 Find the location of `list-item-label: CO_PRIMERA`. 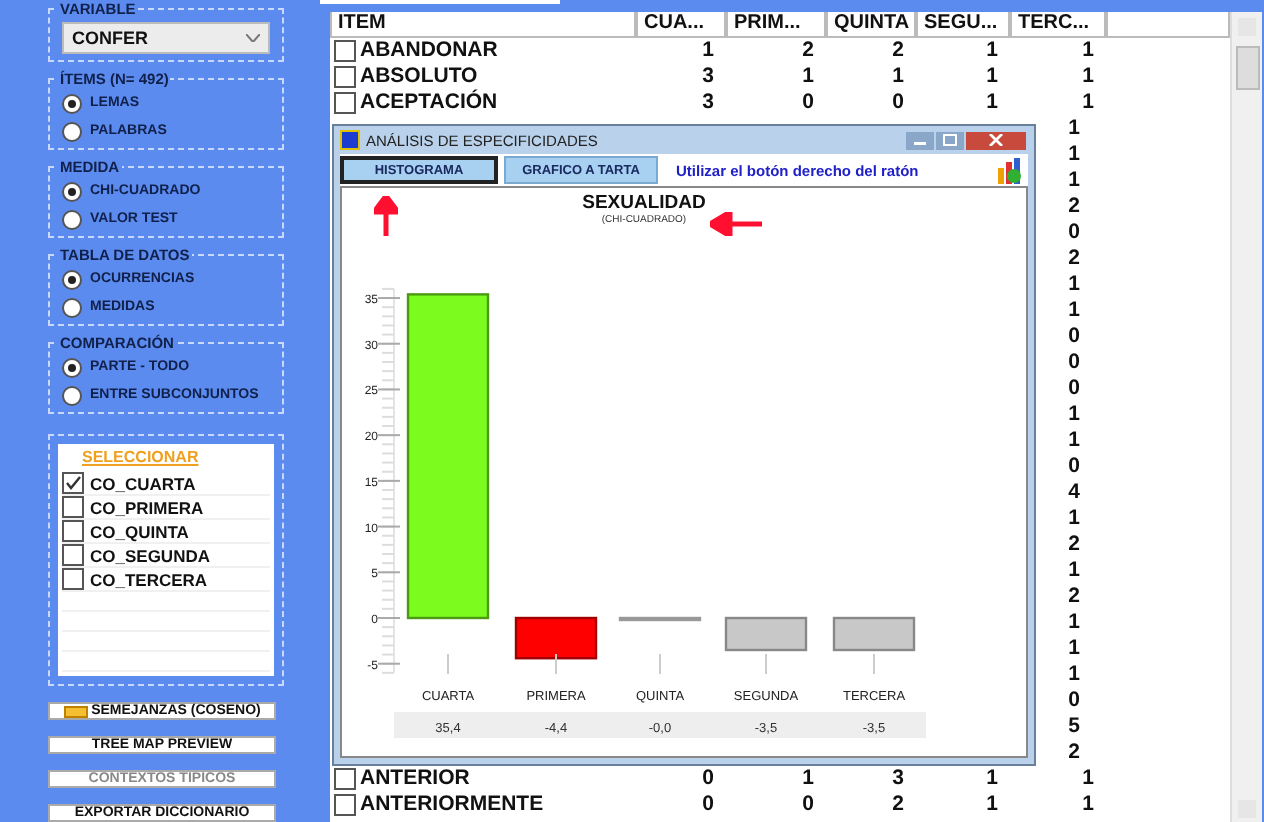

list-item-label: CO_PRIMERA is located at coordinates (147, 507).